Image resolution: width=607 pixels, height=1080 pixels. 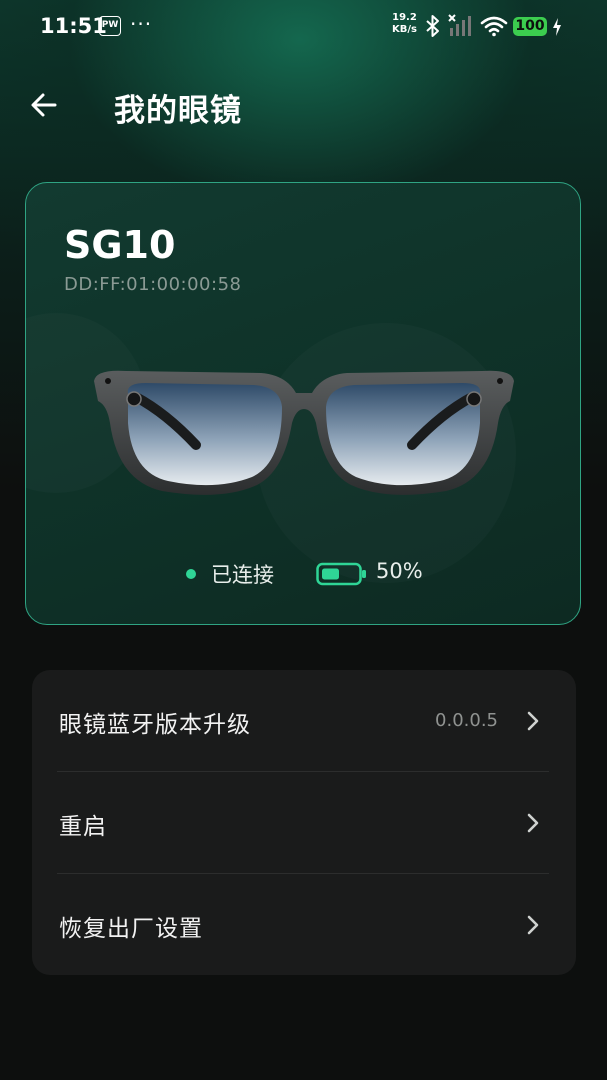 I want to click on battery-percentage: 50%, so click(x=399, y=571).